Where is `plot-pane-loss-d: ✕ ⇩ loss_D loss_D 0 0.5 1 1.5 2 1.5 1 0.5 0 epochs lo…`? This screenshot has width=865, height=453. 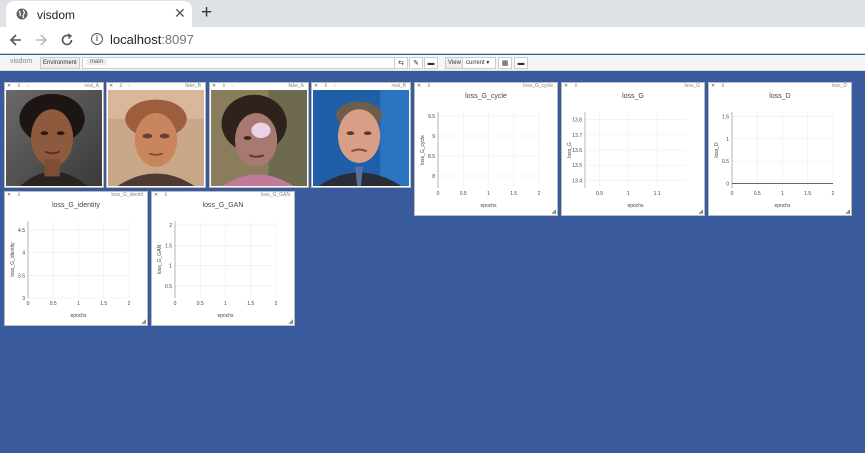
plot-pane-loss-d: ✕ ⇩ loss_D loss_D 0 0.5 1 1.5 2 1.5 1 0.5 0 epochs lo… is located at coordinates (780, 149).